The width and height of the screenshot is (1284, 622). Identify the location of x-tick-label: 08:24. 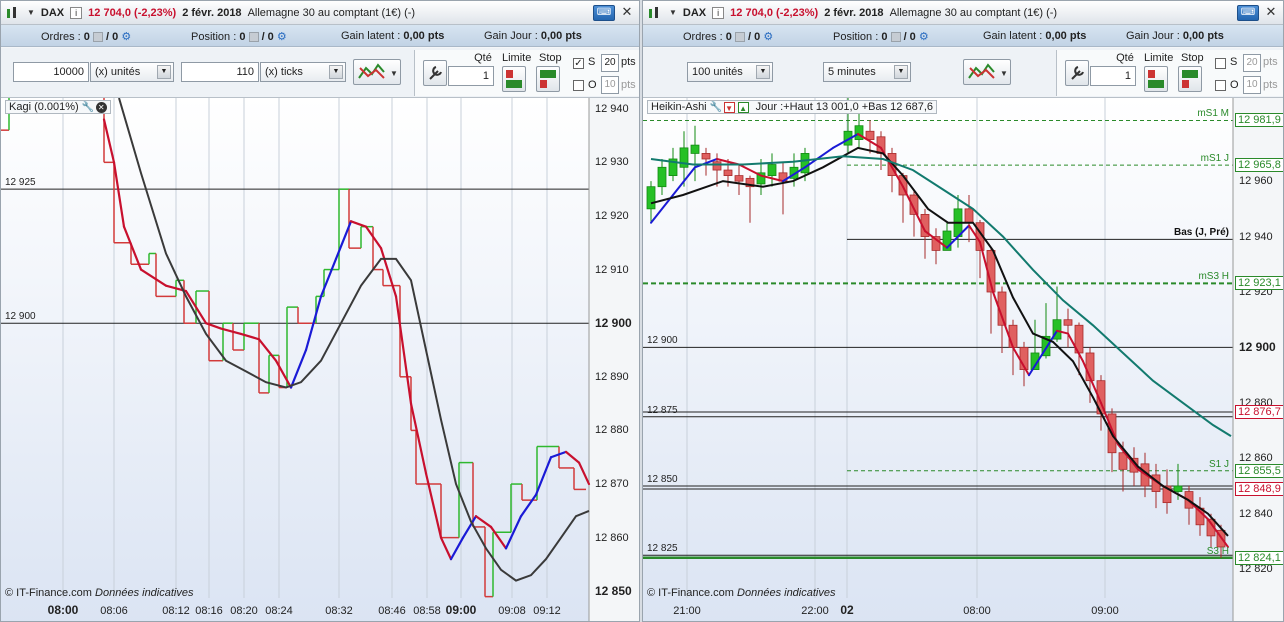
(279, 611).